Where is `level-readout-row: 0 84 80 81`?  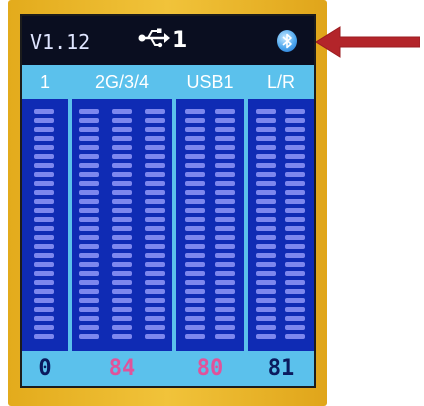
level-readout-row: 0 84 80 81 is located at coordinates (168, 368).